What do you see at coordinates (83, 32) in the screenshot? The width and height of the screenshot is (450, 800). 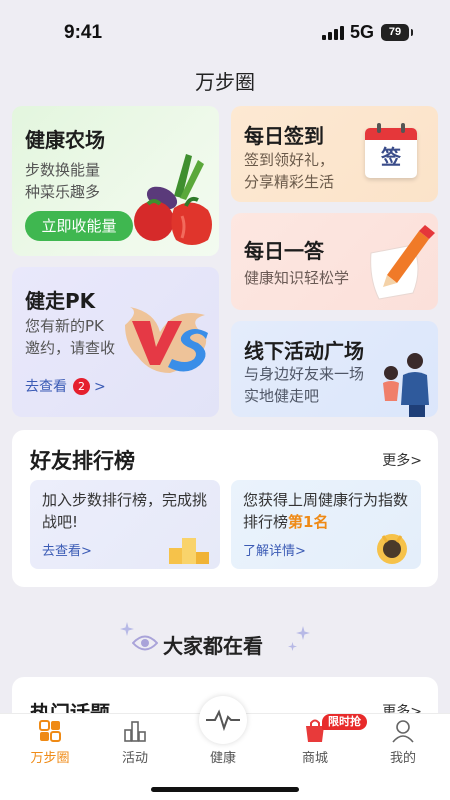 I see `status-time: 9:41` at bounding box center [83, 32].